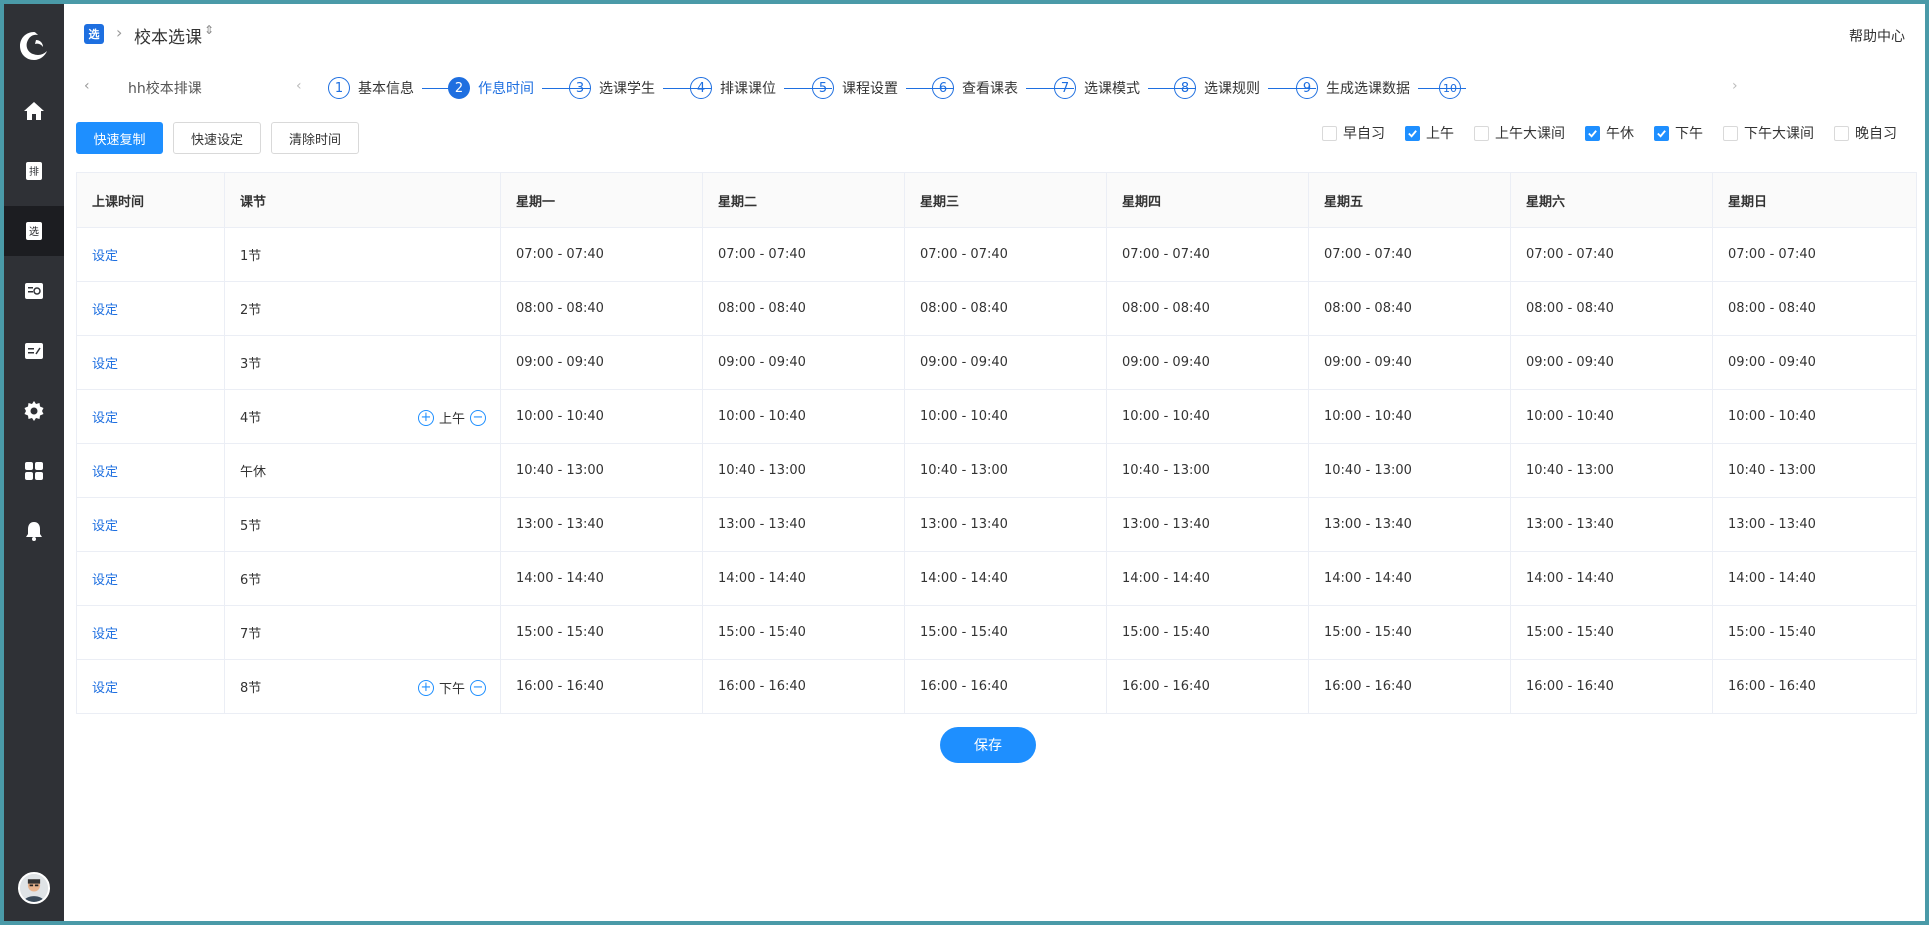 The image size is (1929, 925). What do you see at coordinates (1865, 133) in the screenshot?
I see `filter-evening-study: 晚自习` at bounding box center [1865, 133].